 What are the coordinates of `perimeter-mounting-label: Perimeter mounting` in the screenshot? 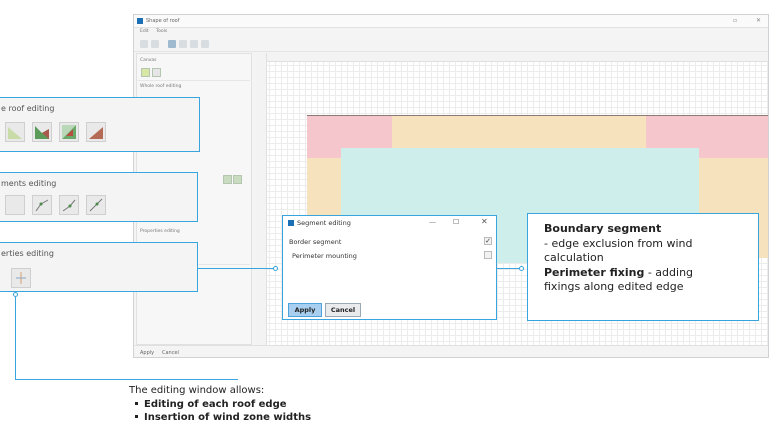 It's located at (324, 256).